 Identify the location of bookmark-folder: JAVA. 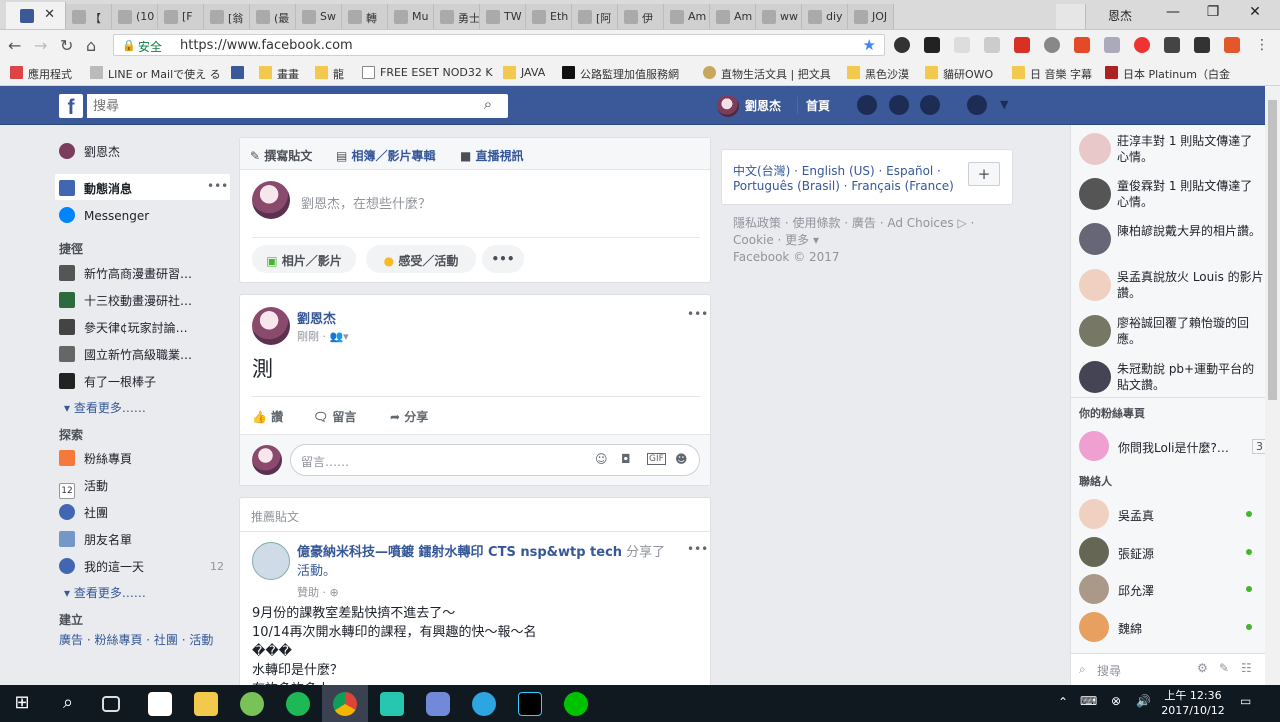
(524, 72).